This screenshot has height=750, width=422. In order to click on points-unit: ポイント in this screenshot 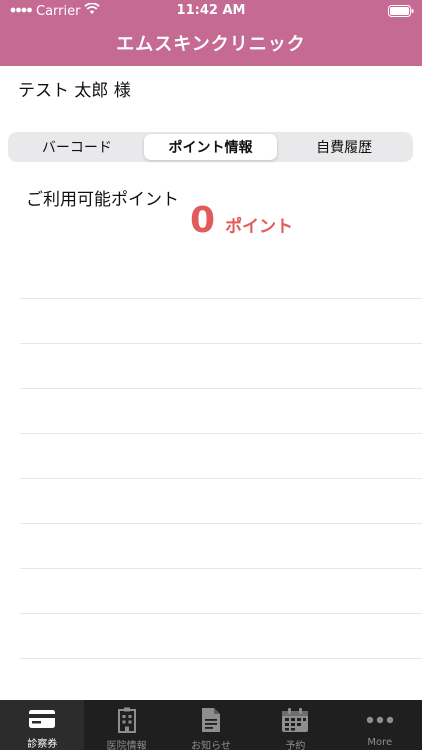, I will do `click(259, 227)`.